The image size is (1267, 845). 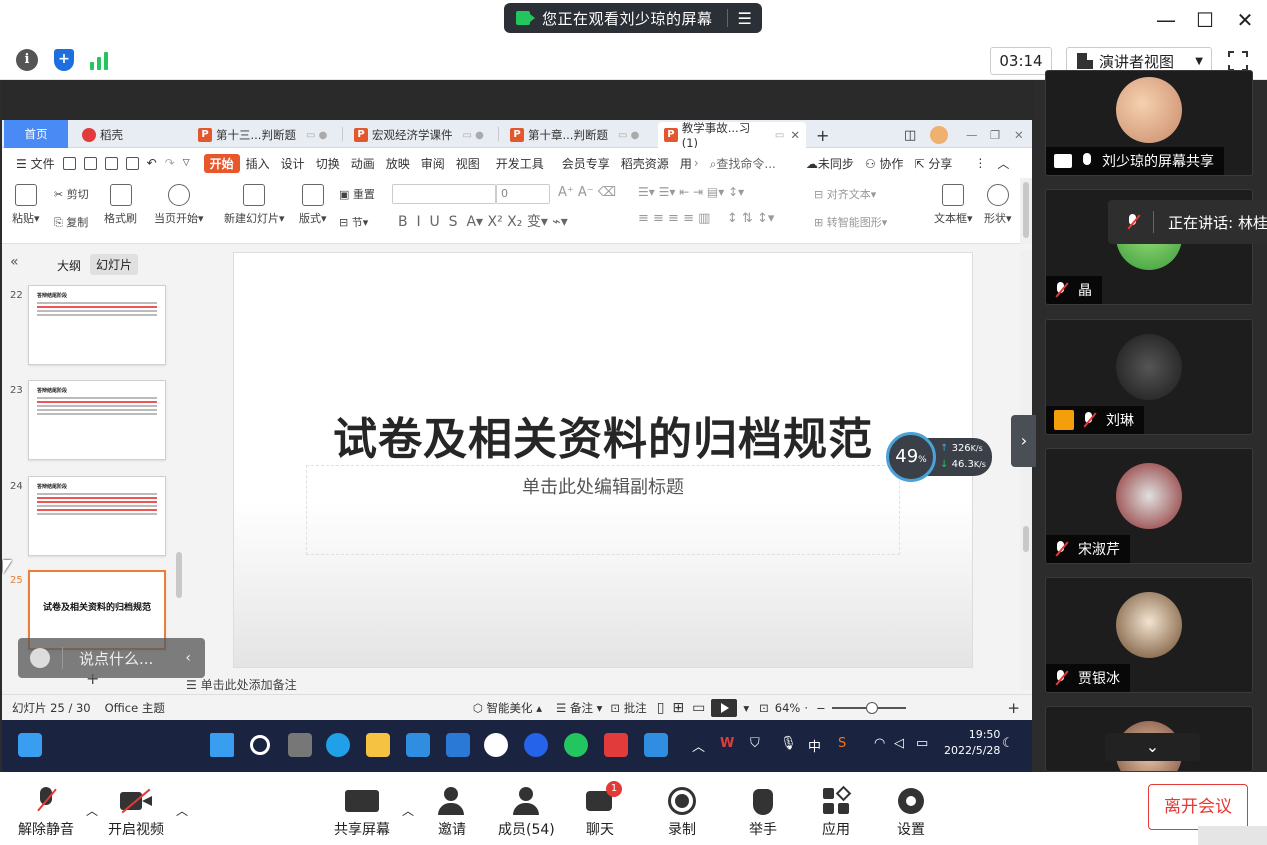 What do you see at coordinates (69, 265) in the screenshot?
I see `tab-outline: 大纲` at bounding box center [69, 265].